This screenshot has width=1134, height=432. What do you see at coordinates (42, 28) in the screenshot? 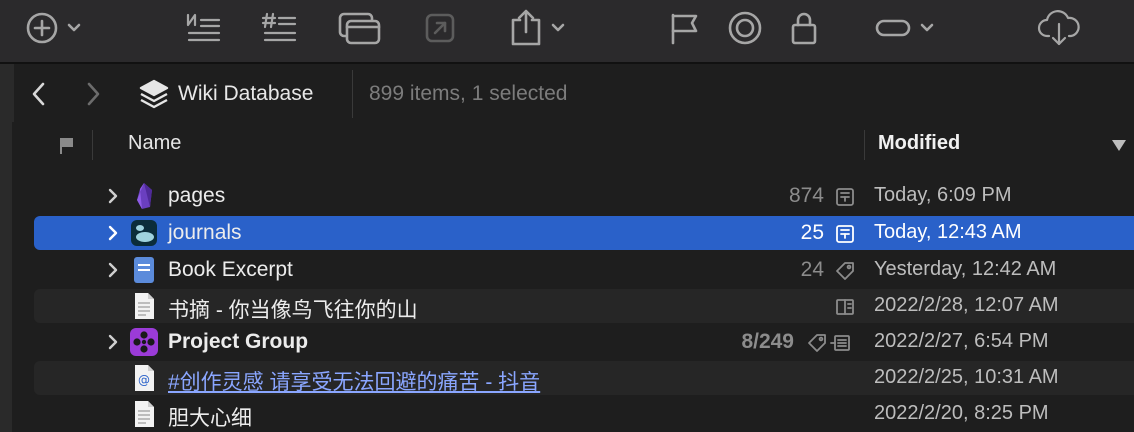
I see `plus-circle-icon` at bounding box center [42, 28].